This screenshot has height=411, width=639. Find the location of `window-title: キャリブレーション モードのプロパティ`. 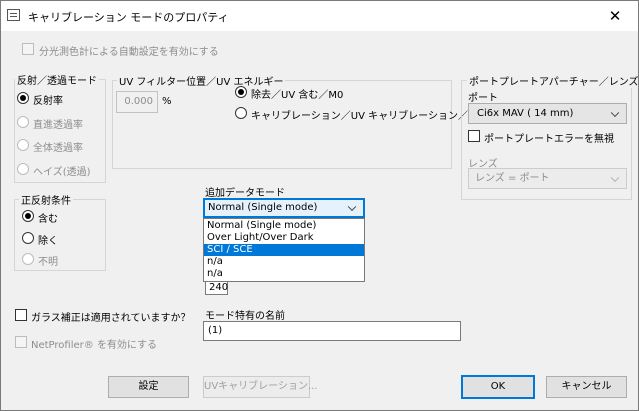

window-title: キャリブレーション モードのプロパティ is located at coordinates (128, 17).